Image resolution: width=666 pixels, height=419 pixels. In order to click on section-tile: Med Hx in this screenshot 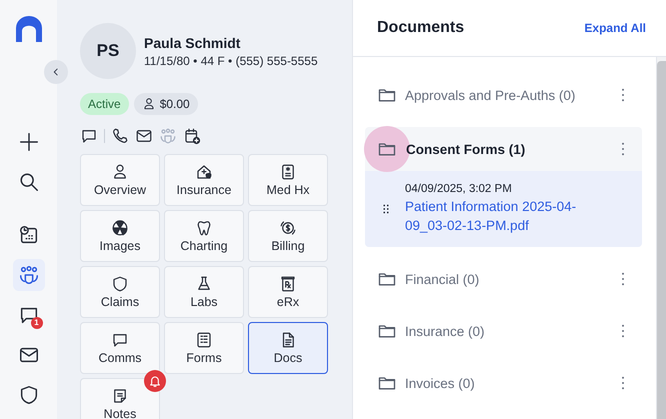, I will do `click(288, 180)`.